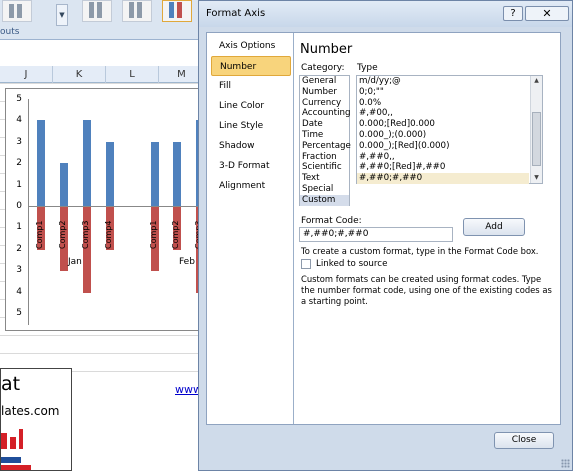 The height and width of the screenshot is (471, 573). What do you see at coordinates (251, 66) in the screenshot?
I see `nav-item-number: Number` at bounding box center [251, 66].